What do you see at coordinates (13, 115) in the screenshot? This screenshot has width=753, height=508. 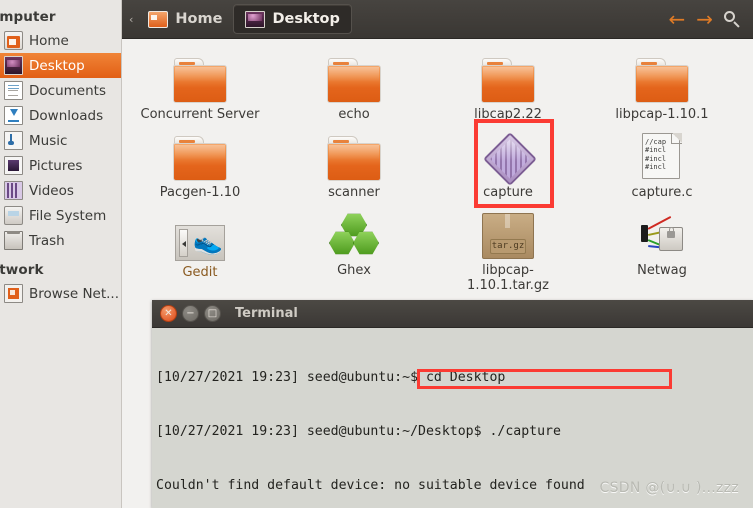 I see `downloads-icon` at bounding box center [13, 115].